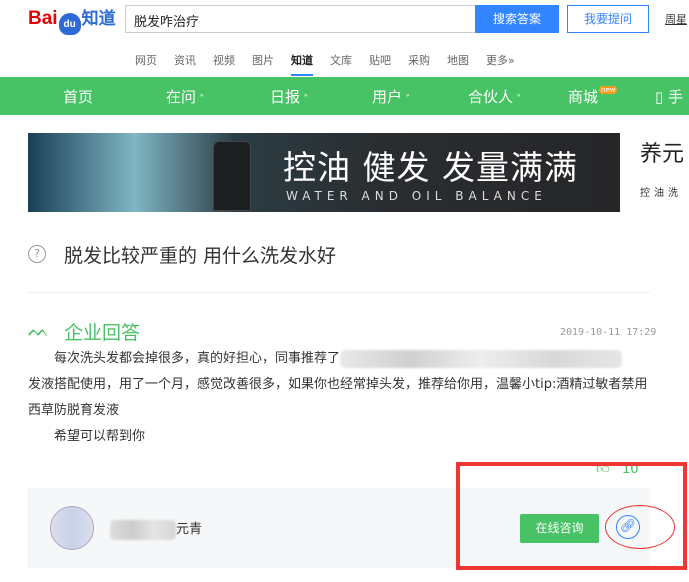  Describe the element at coordinates (662, 154) in the screenshot. I see `brand-logo: 养元` at that location.